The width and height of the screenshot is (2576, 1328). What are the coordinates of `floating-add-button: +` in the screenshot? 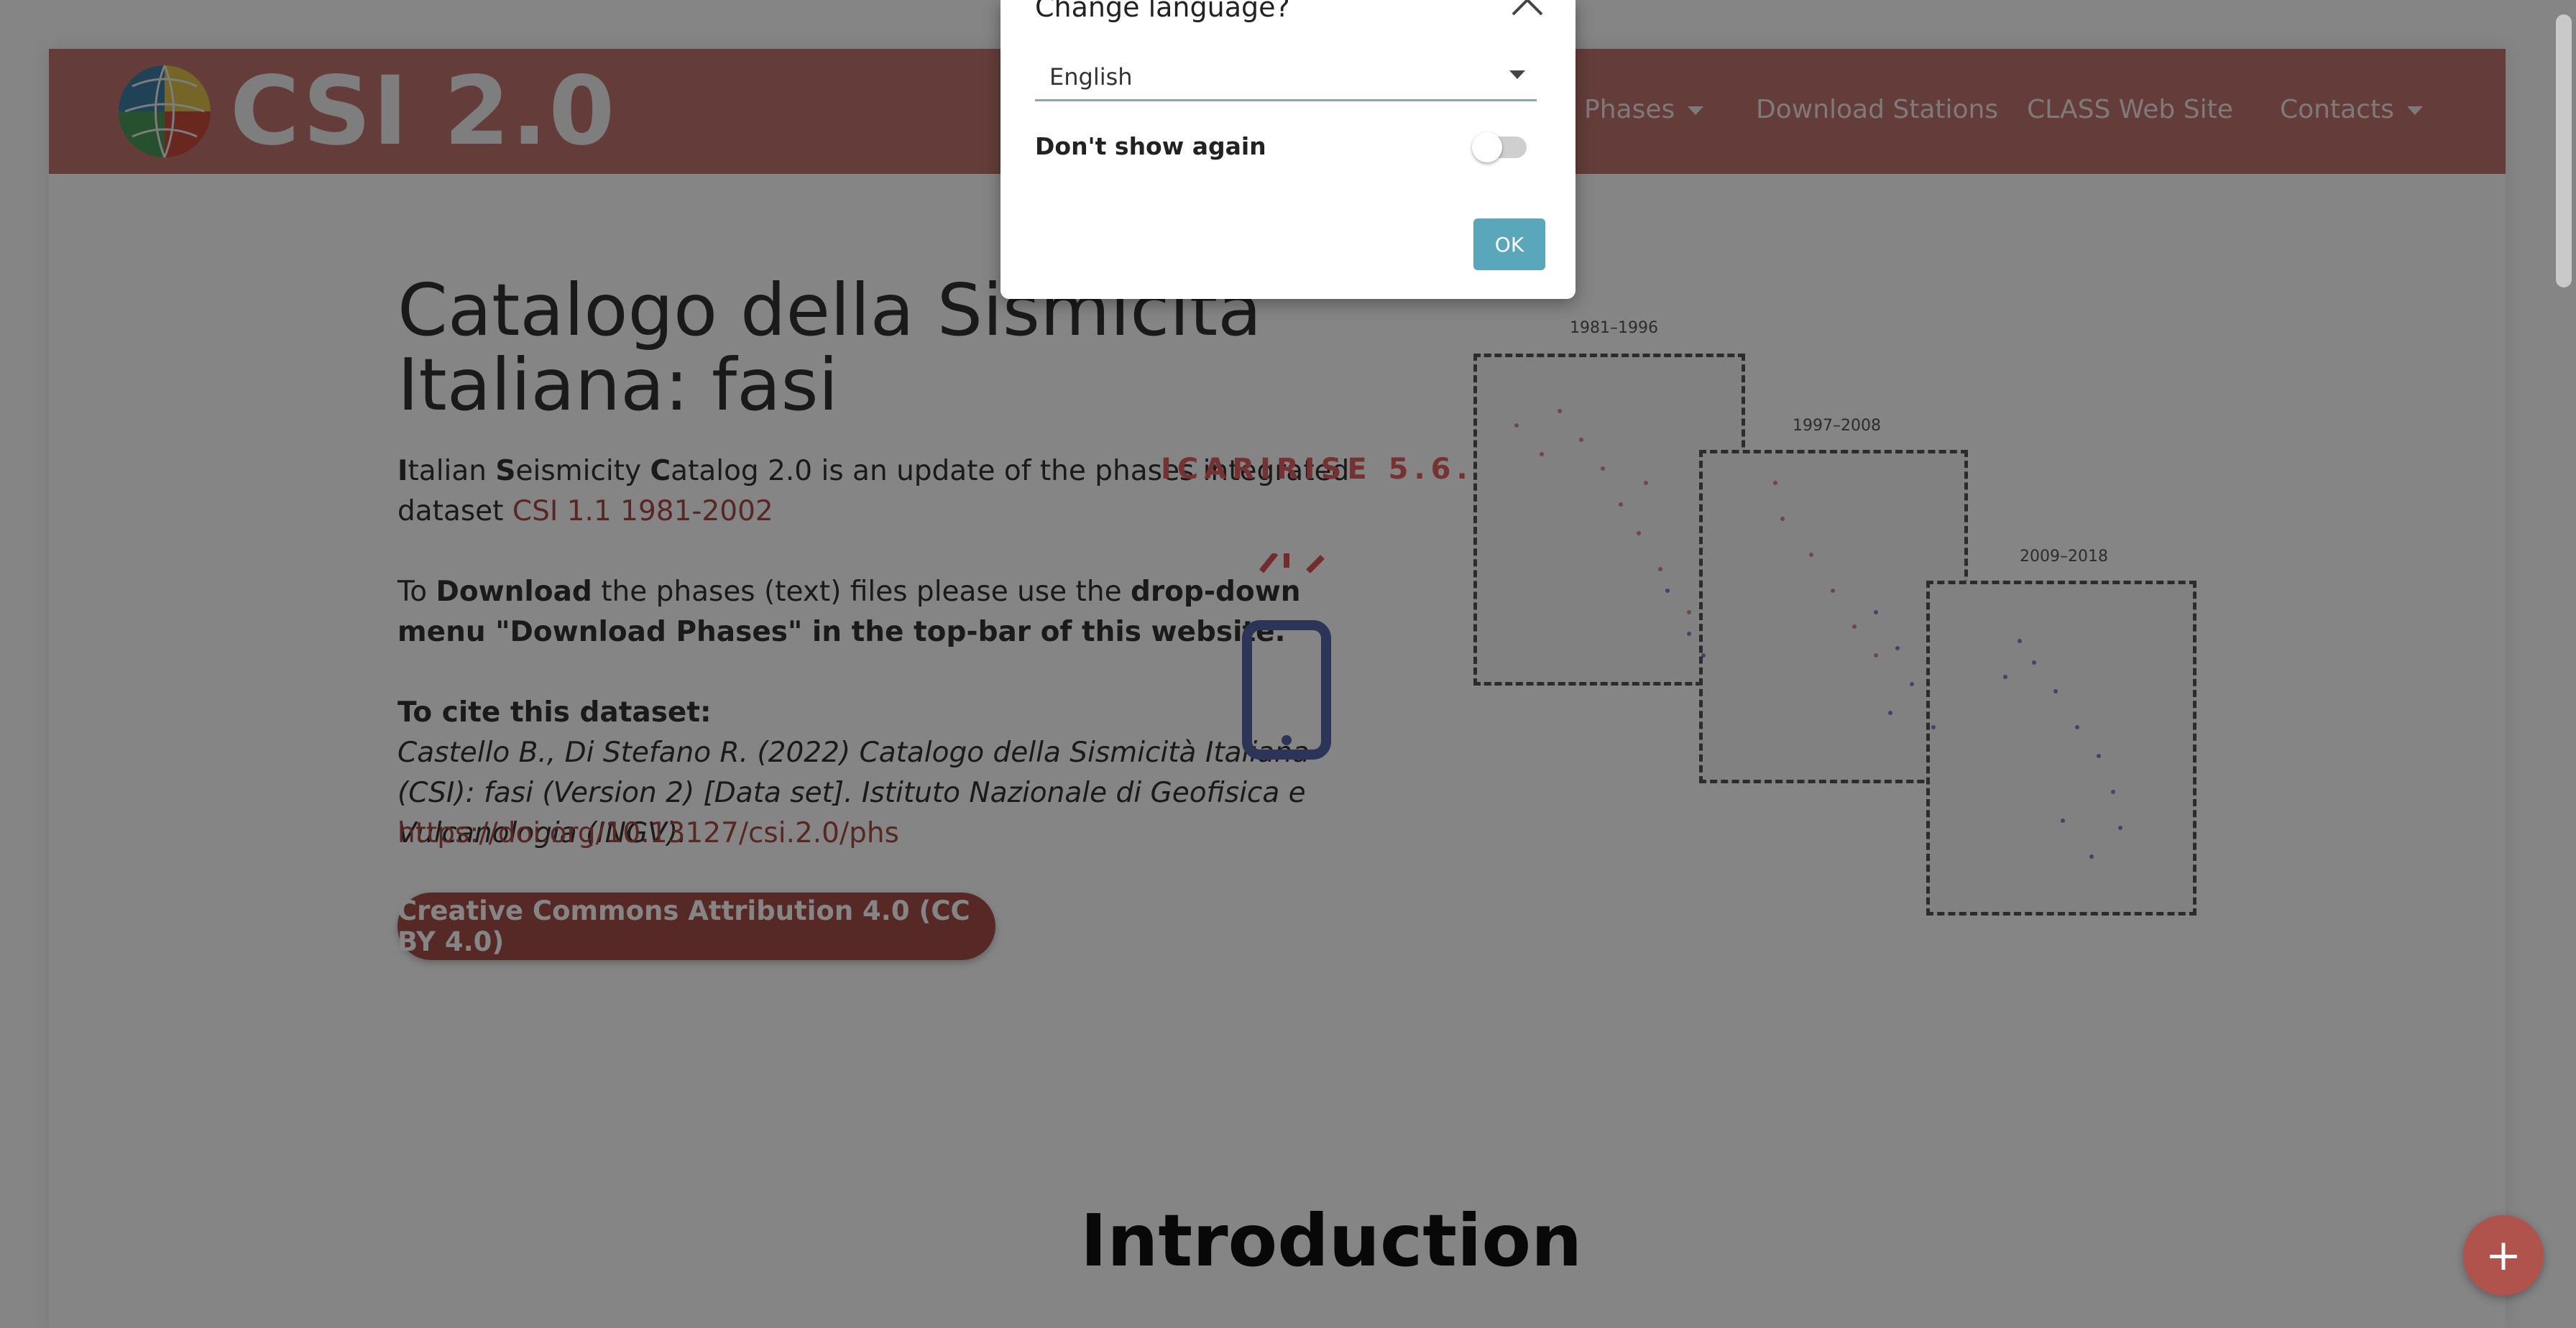 It's located at (2503, 1255).